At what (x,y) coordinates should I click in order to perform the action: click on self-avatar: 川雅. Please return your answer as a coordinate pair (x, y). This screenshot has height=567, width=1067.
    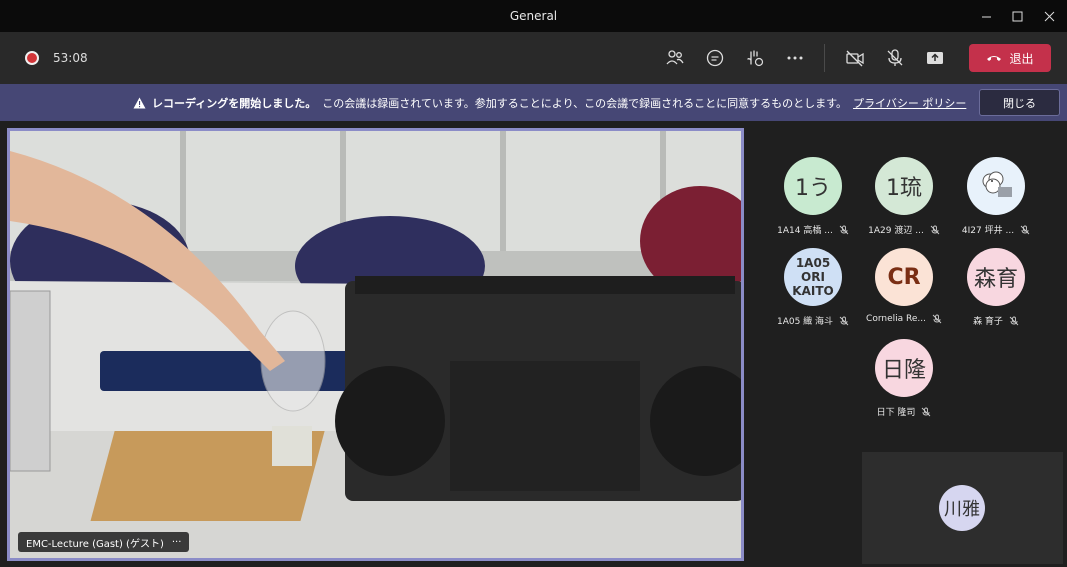
    Looking at the image, I should click on (962, 508).